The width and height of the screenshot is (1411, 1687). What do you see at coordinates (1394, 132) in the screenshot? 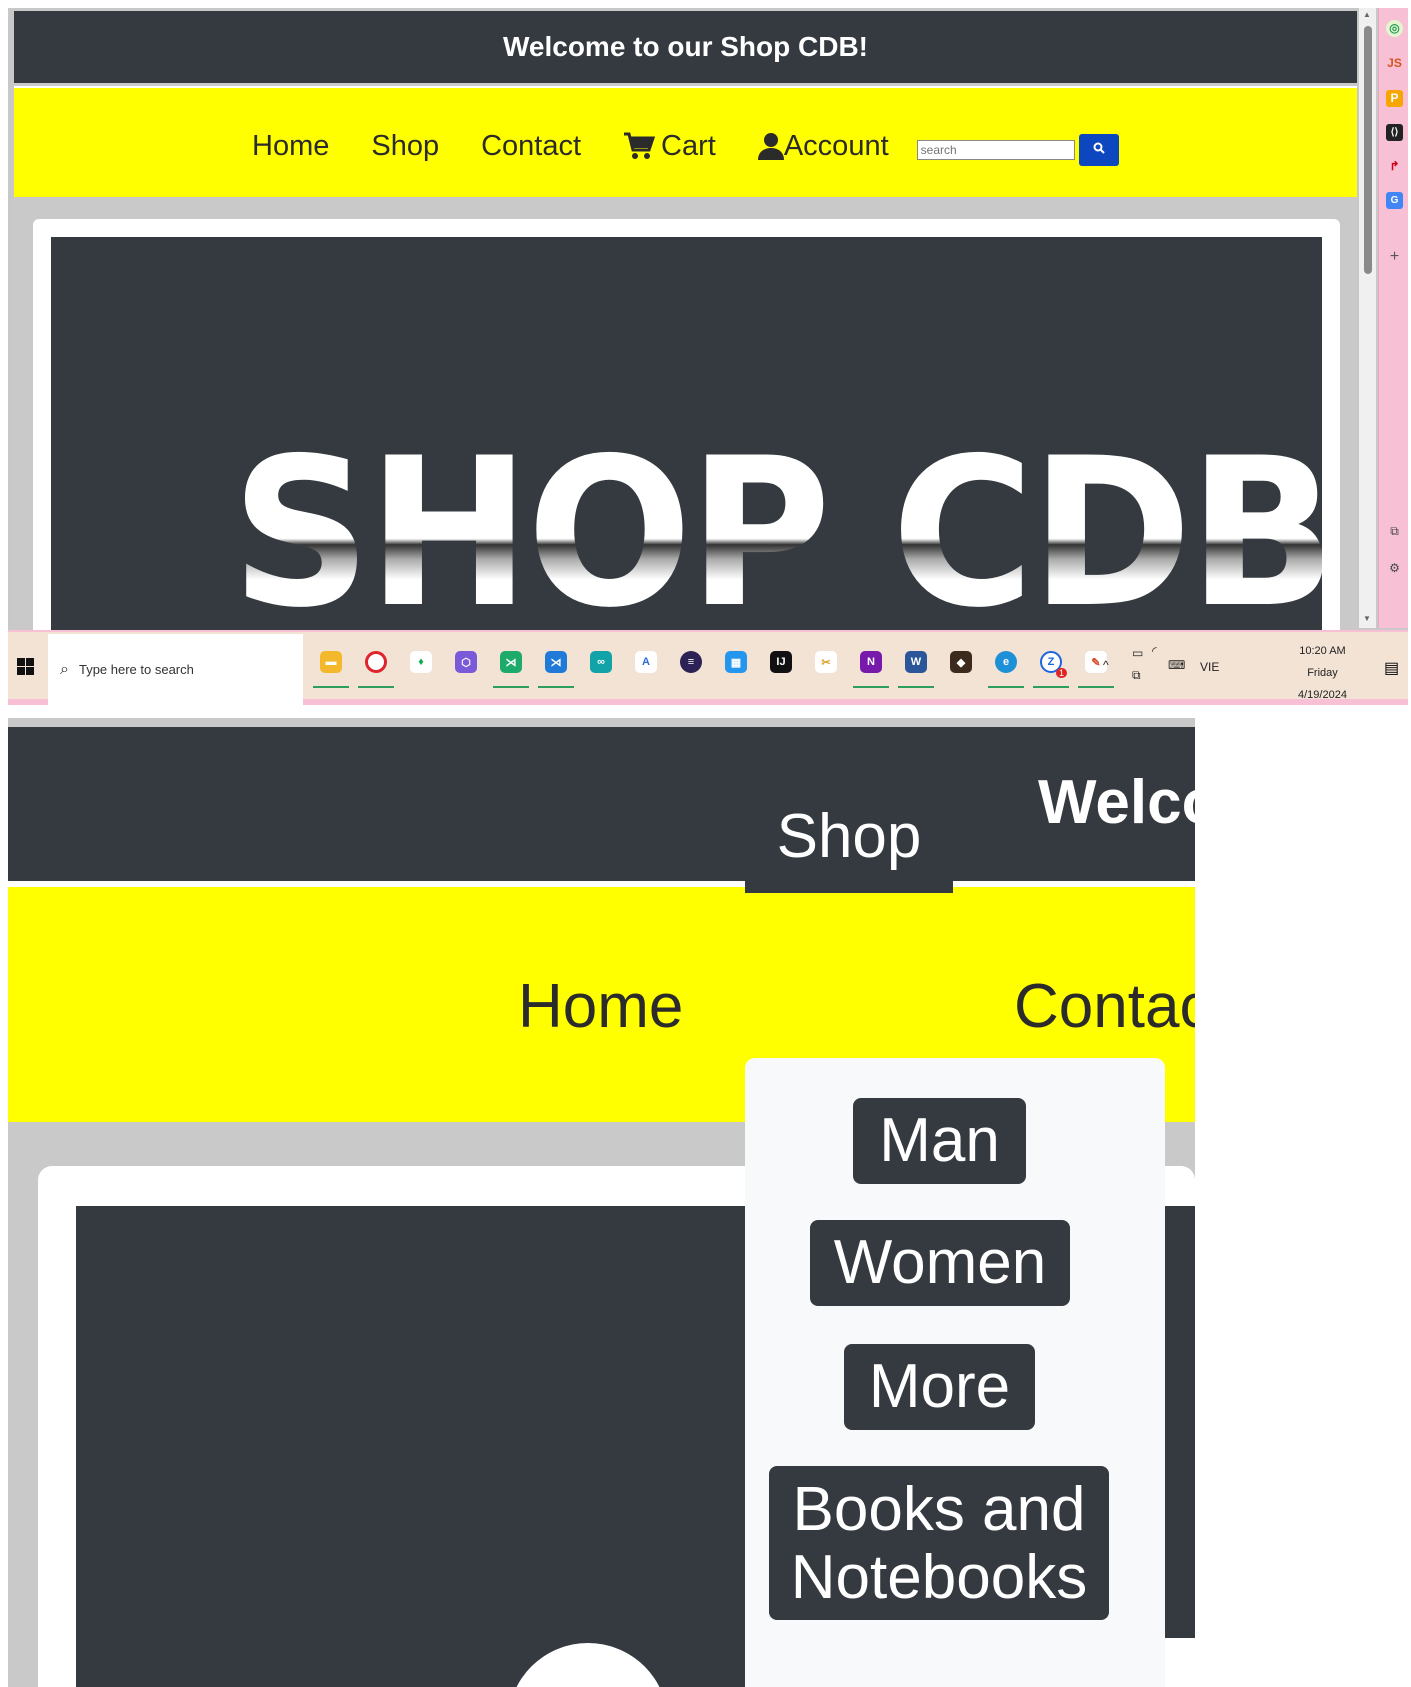
I see `ai-extension-icon: ⟨⟩` at bounding box center [1394, 132].